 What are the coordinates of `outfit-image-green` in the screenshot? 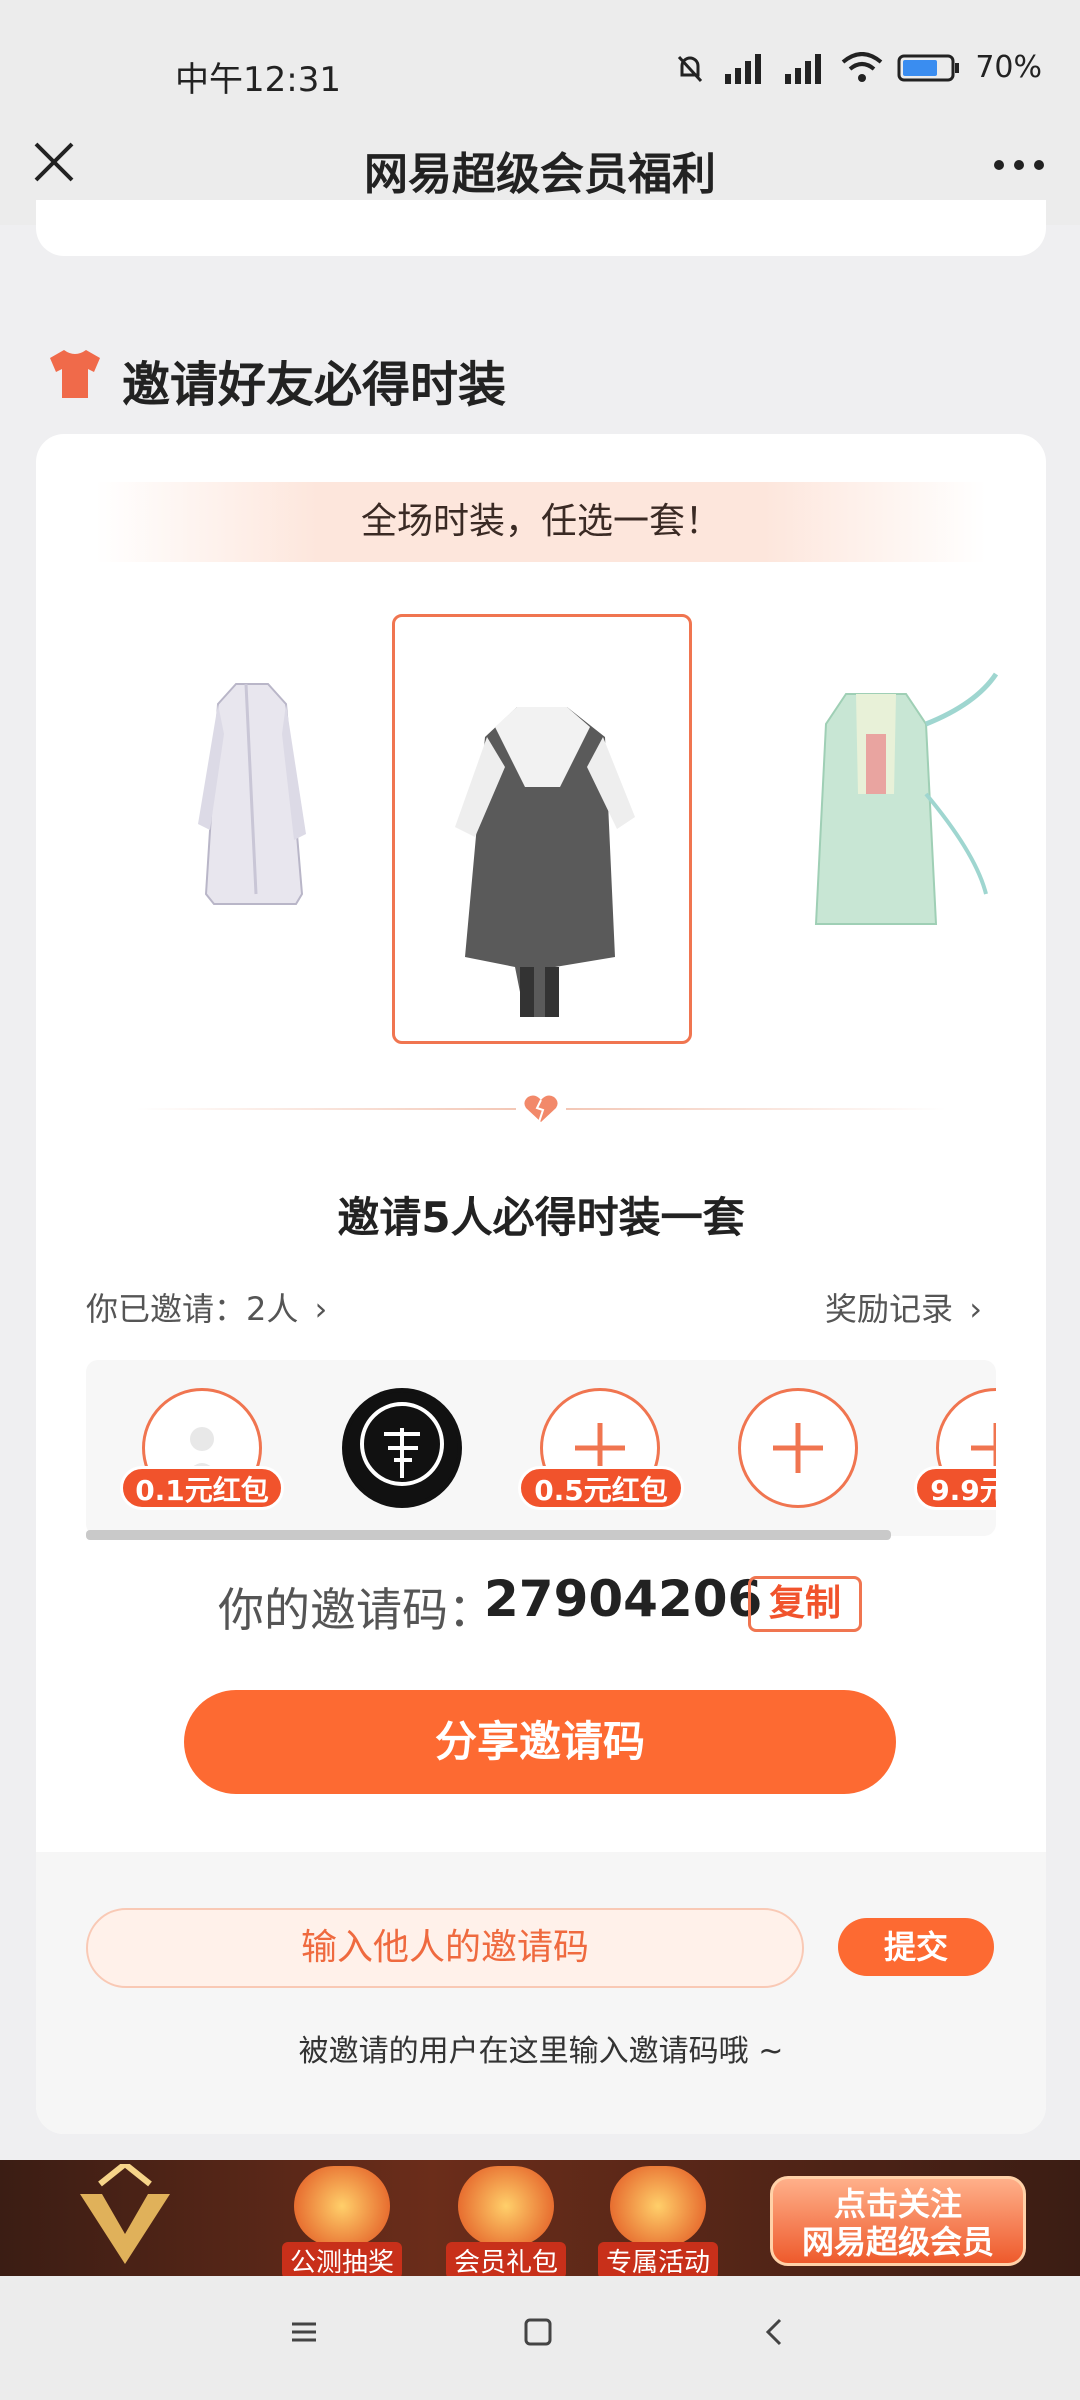 It's located at (906, 798).